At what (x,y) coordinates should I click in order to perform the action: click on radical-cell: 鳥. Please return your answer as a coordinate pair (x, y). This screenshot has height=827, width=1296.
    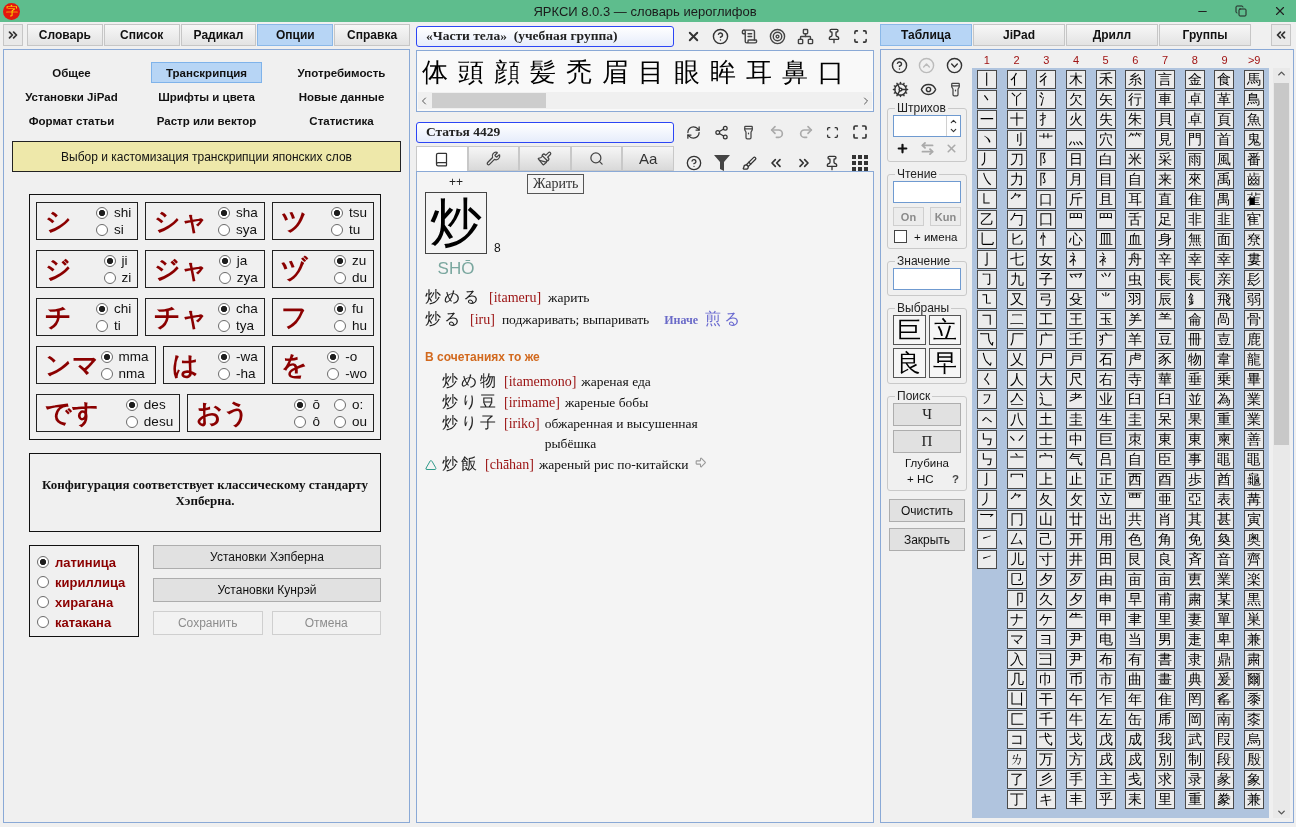
    Looking at the image, I should click on (1254, 99).